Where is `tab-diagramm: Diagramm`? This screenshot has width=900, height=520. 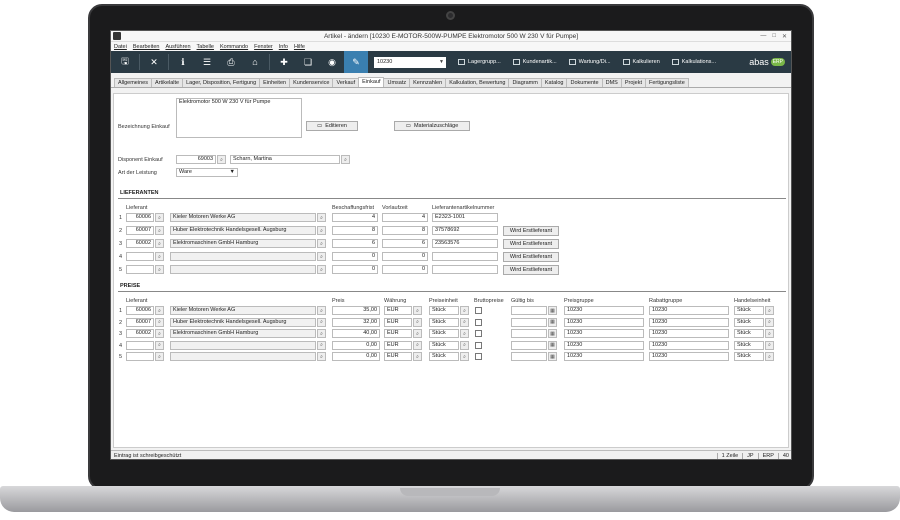 tab-diagramm: Diagramm is located at coordinates (525, 82).